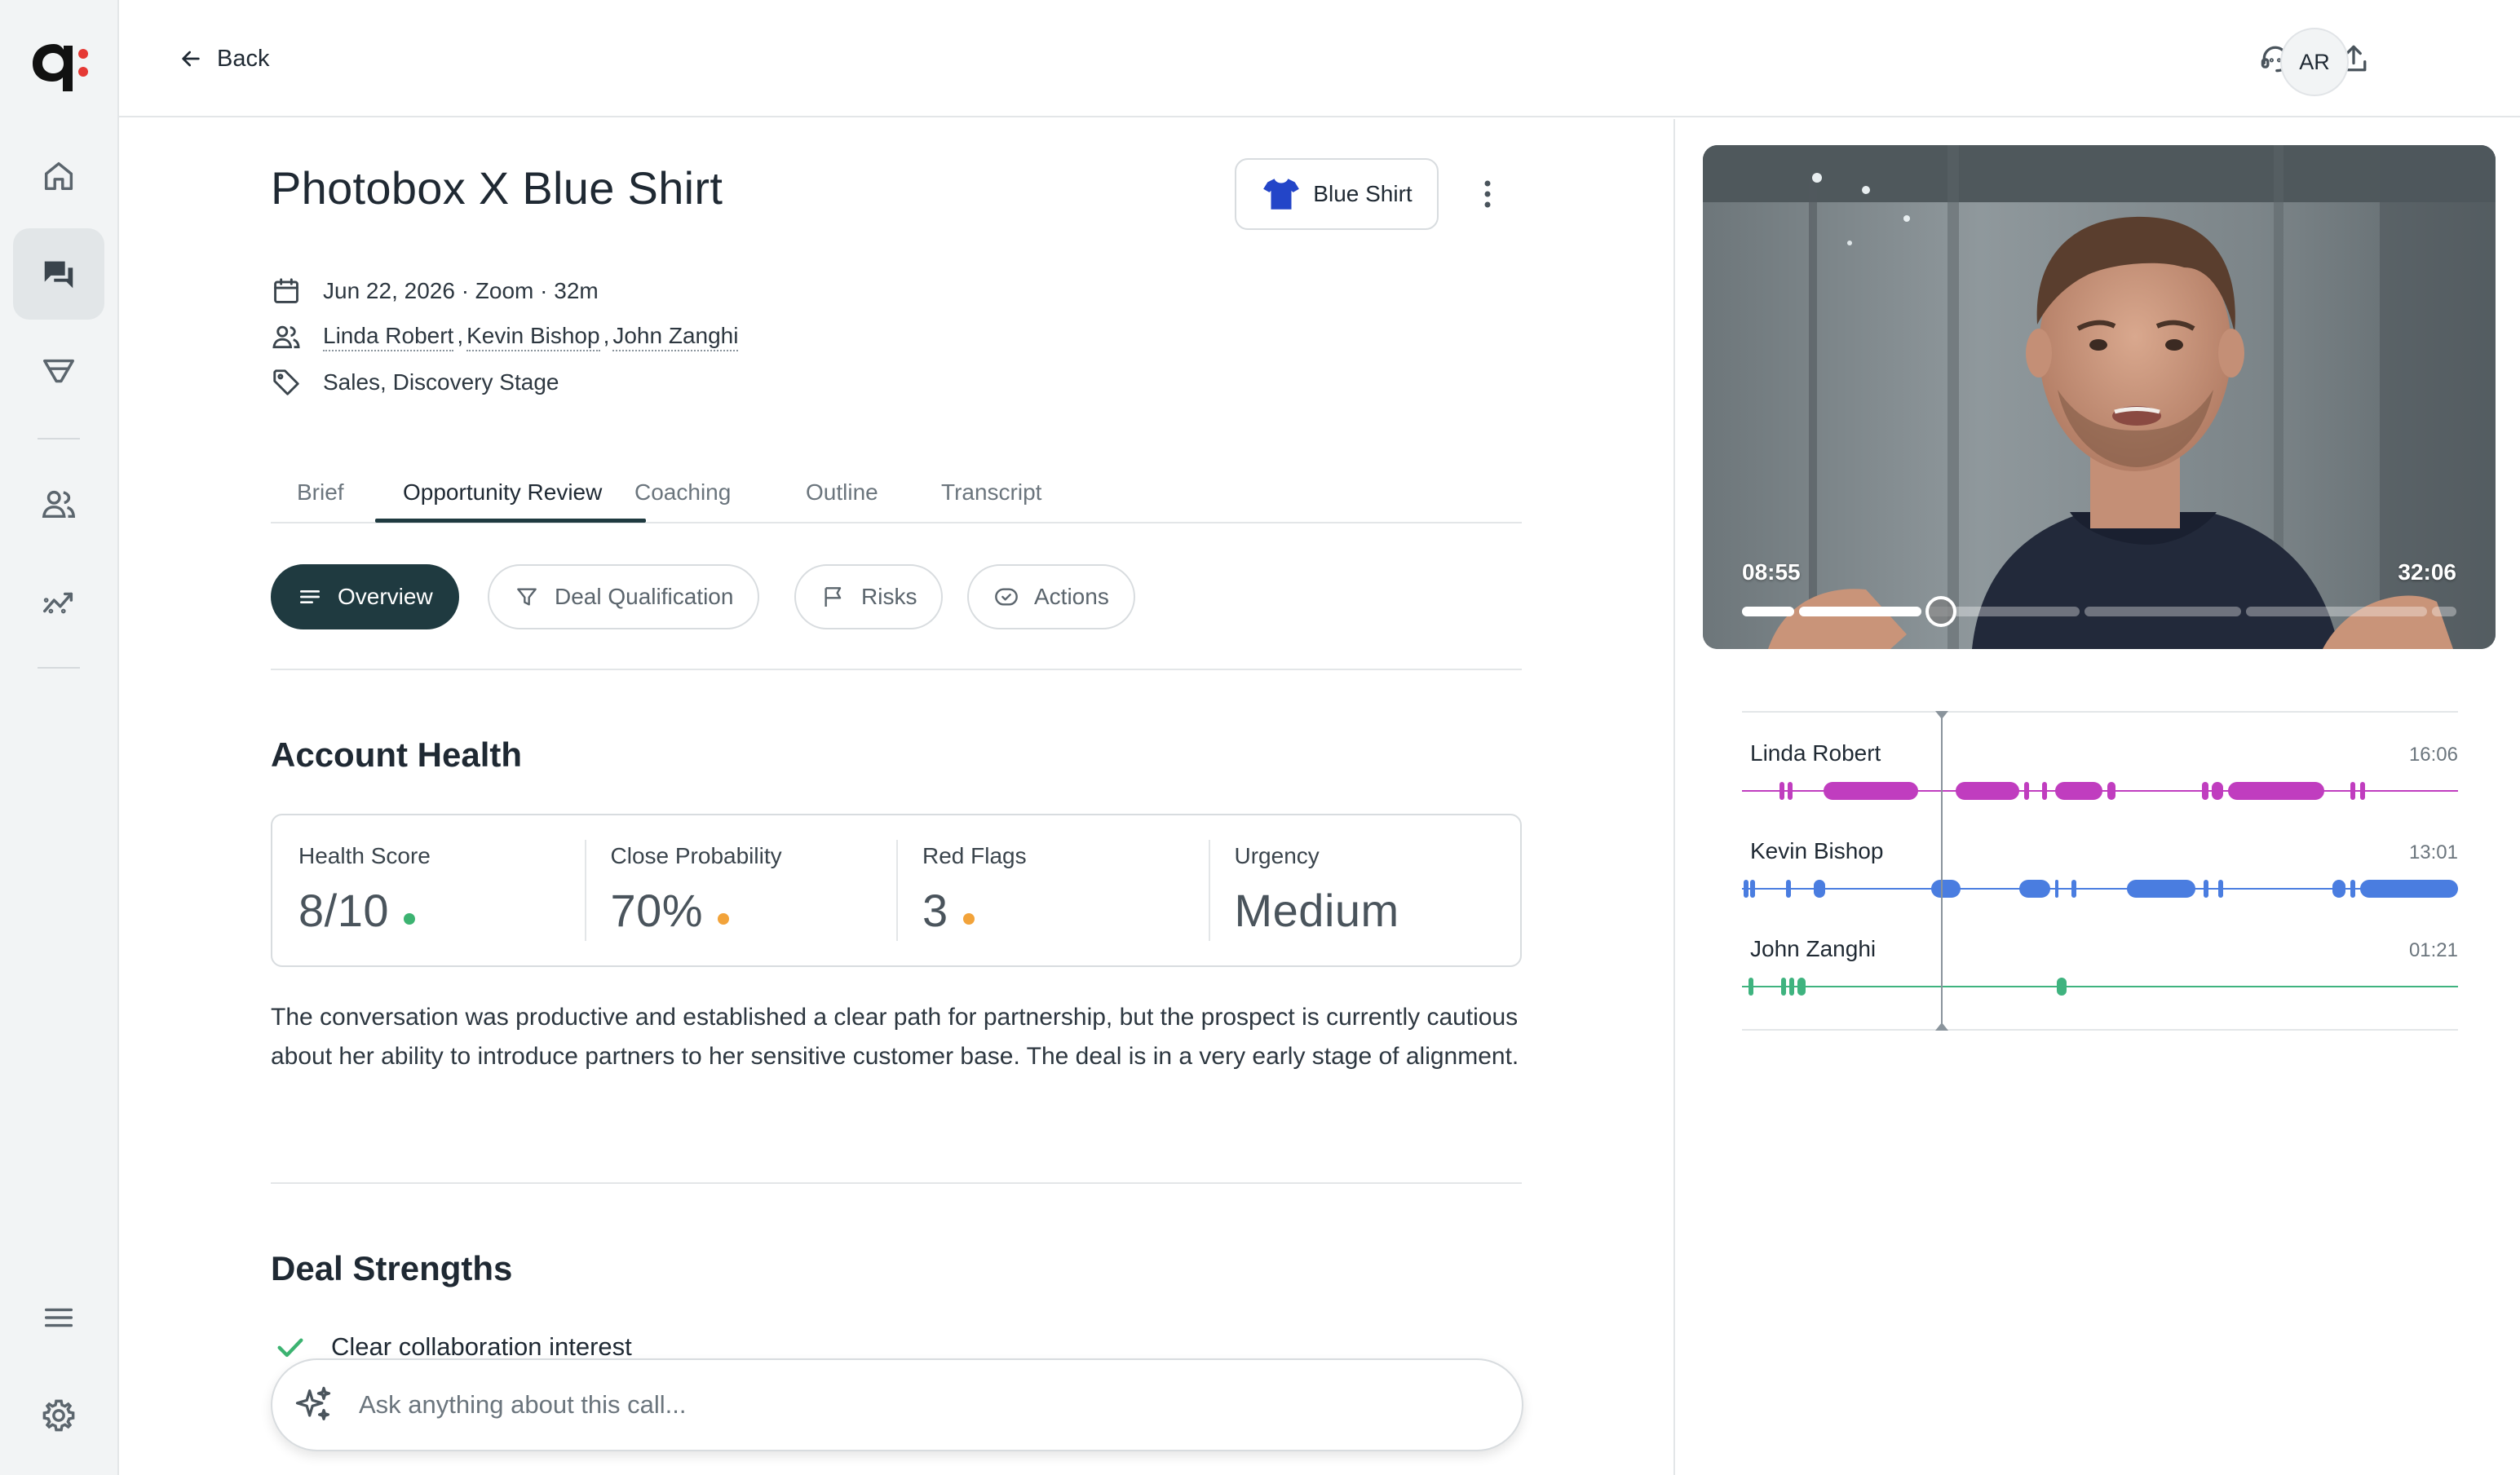  What do you see at coordinates (343, 910) in the screenshot?
I see `metric-value: 8/10` at bounding box center [343, 910].